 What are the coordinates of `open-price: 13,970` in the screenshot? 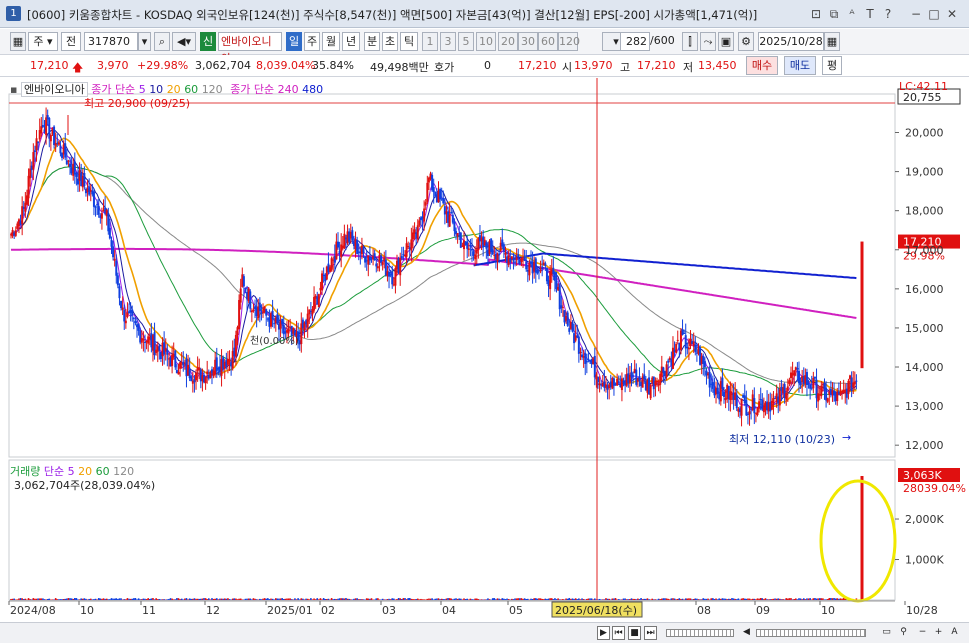 It's located at (593, 65).